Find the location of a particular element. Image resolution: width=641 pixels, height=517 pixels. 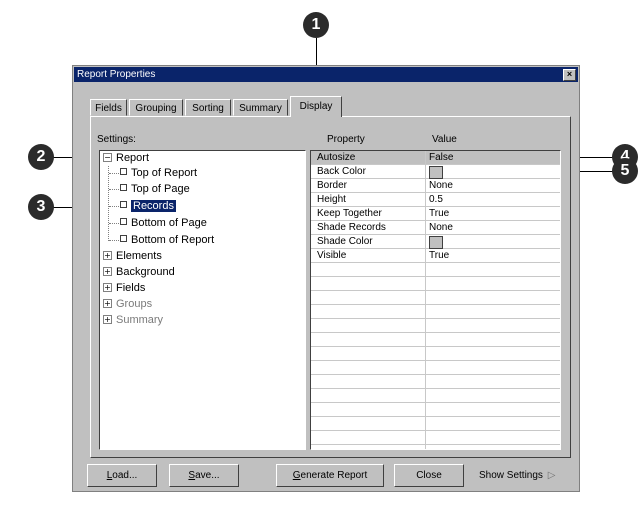

property-name: Back Color is located at coordinates (341, 171).